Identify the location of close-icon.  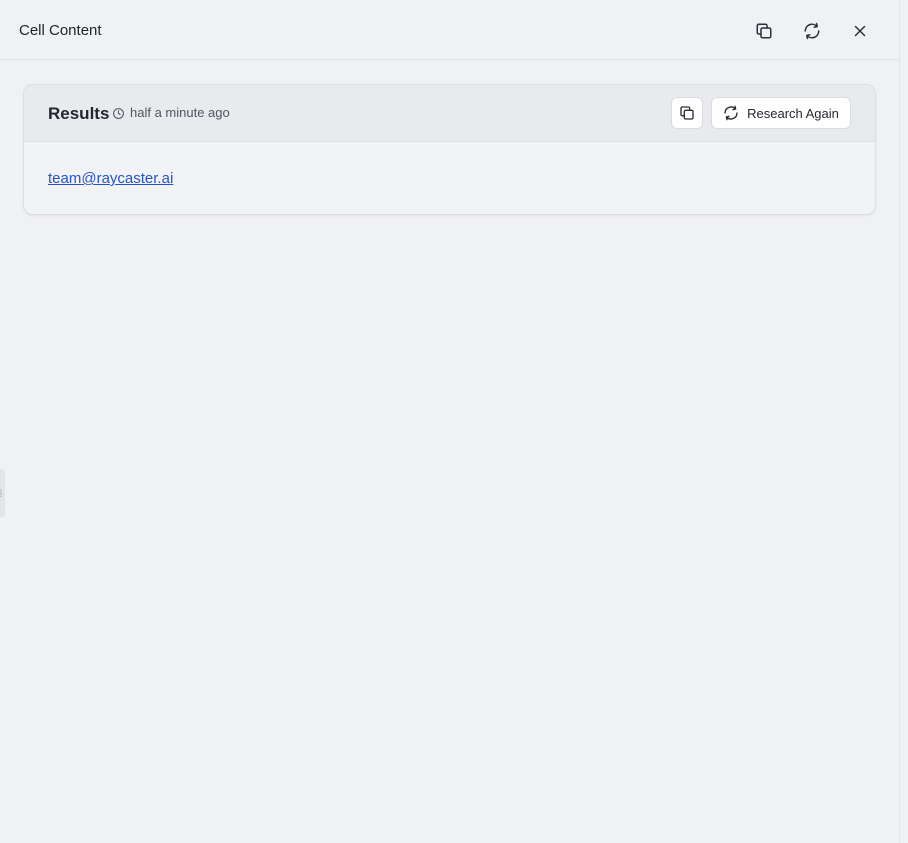
(860, 31).